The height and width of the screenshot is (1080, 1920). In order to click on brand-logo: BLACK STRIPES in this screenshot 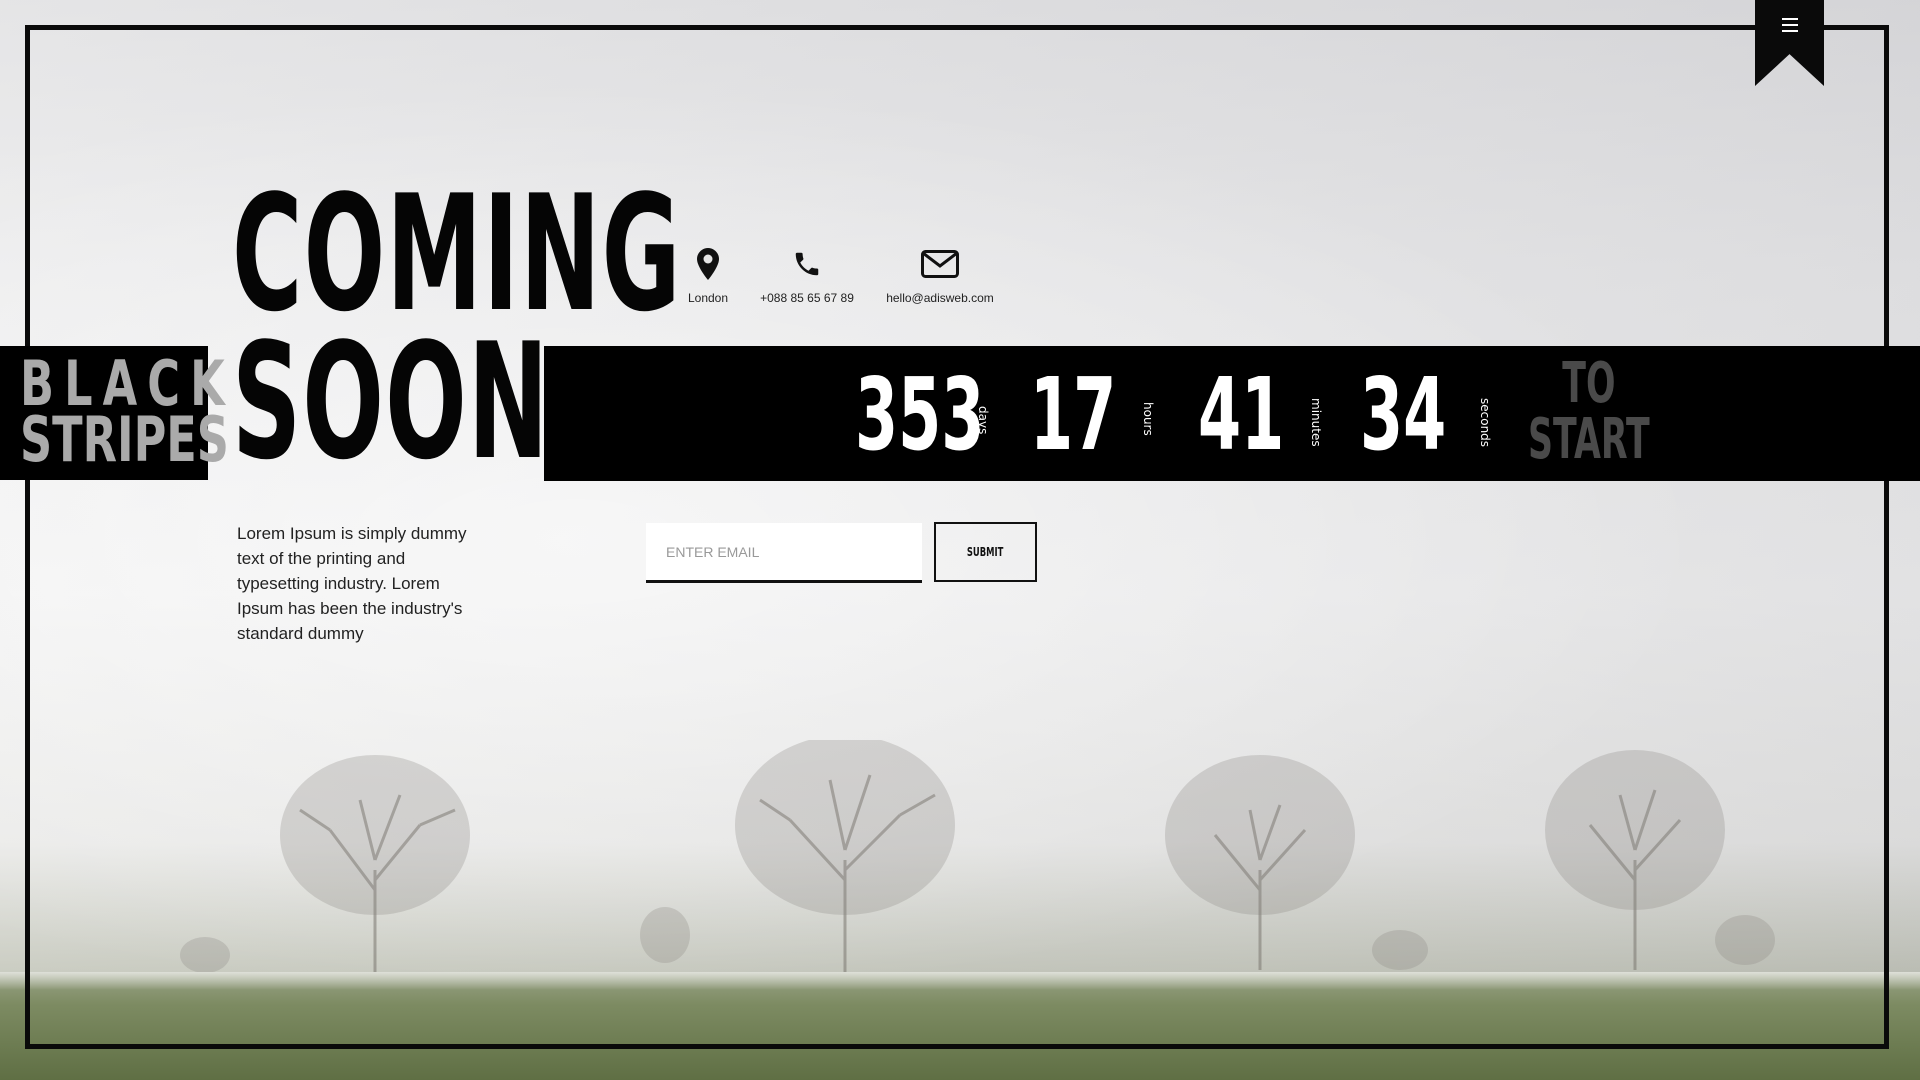, I will do `click(127, 414)`.